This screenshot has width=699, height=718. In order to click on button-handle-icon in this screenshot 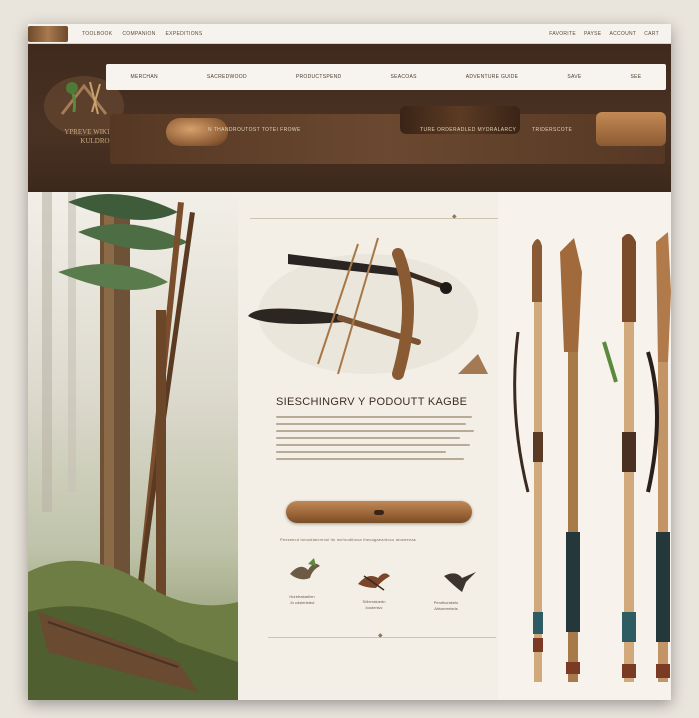, I will do `click(379, 512)`.